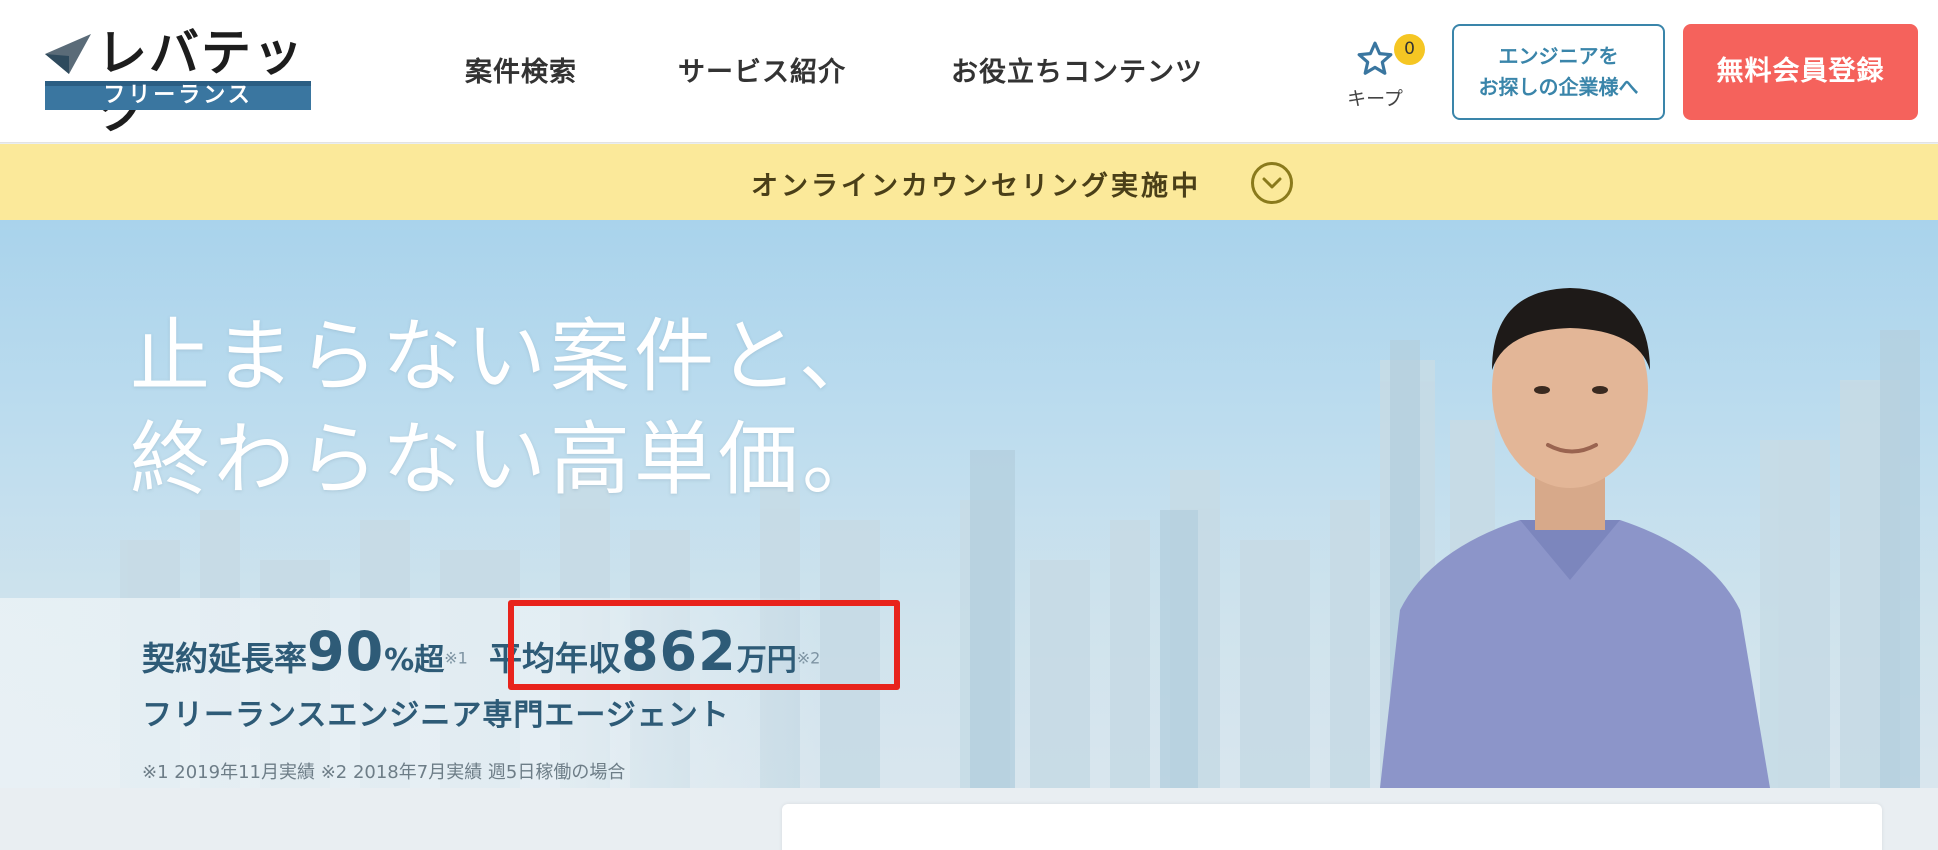  What do you see at coordinates (456, 658) in the screenshot?
I see `stat1-note: ※1` at bounding box center [456, 658].